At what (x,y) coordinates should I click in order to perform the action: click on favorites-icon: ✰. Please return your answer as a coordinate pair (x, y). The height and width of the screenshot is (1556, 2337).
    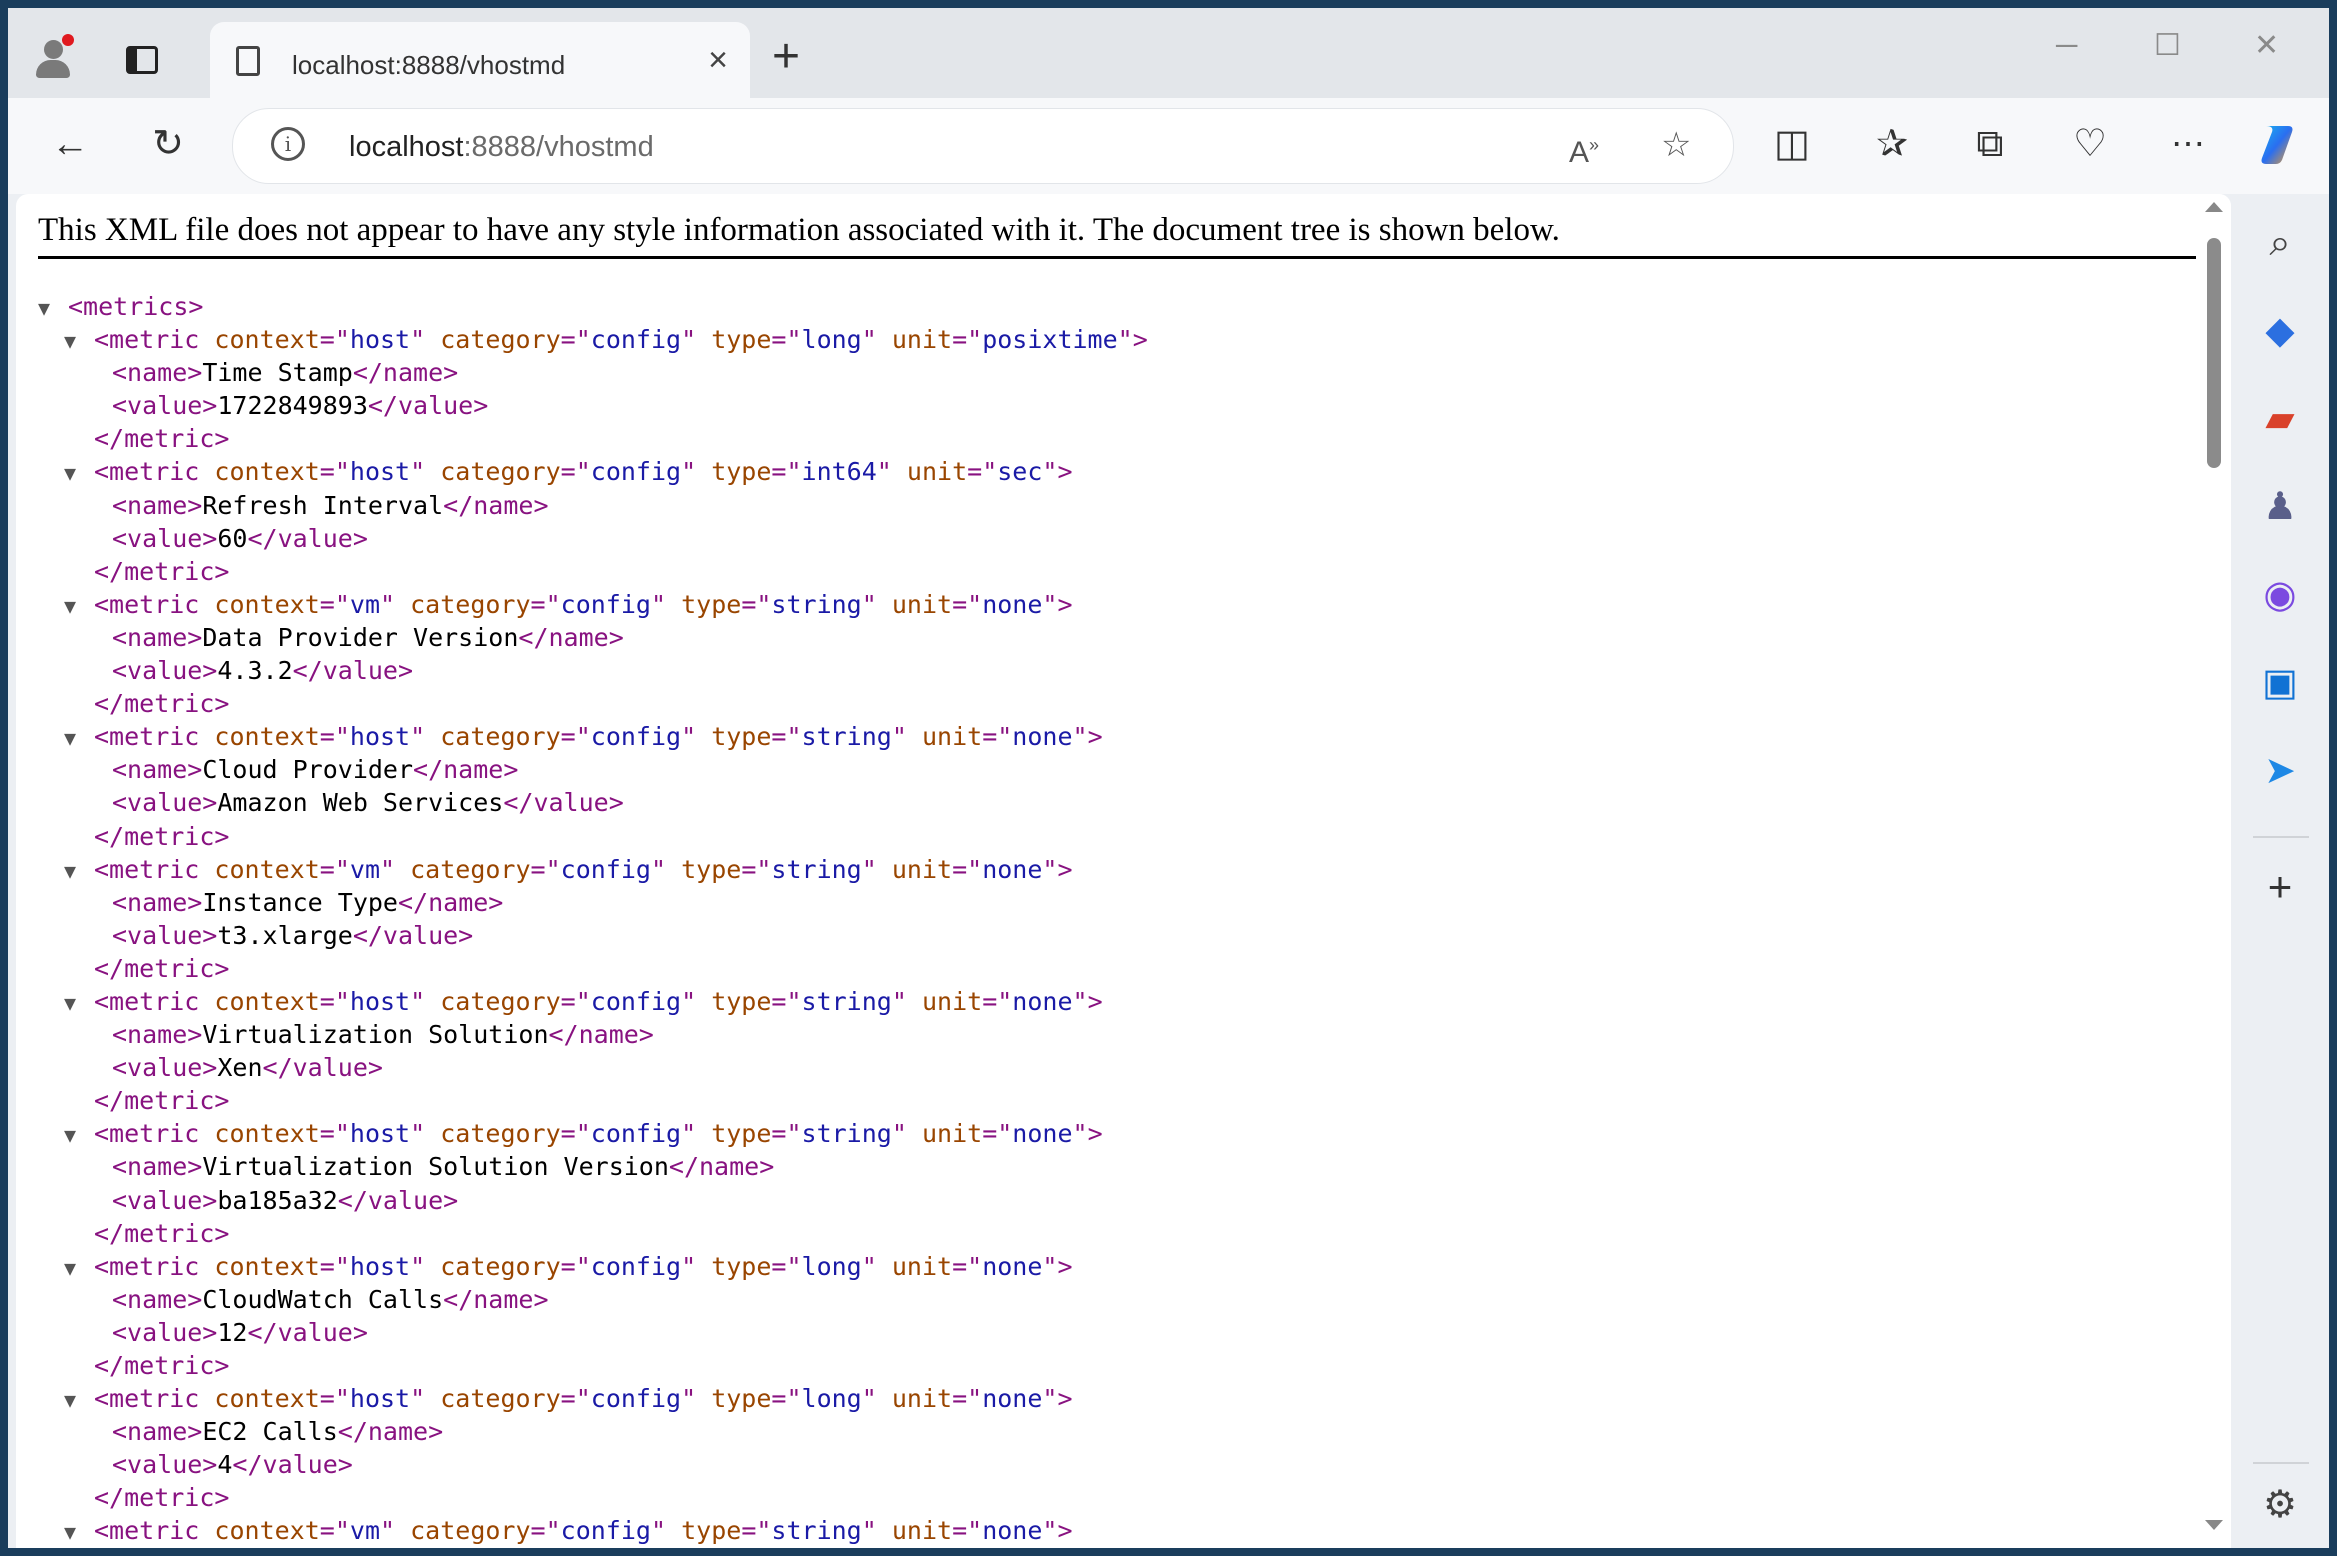
    Looking at the image, I should click on (1892, 144).